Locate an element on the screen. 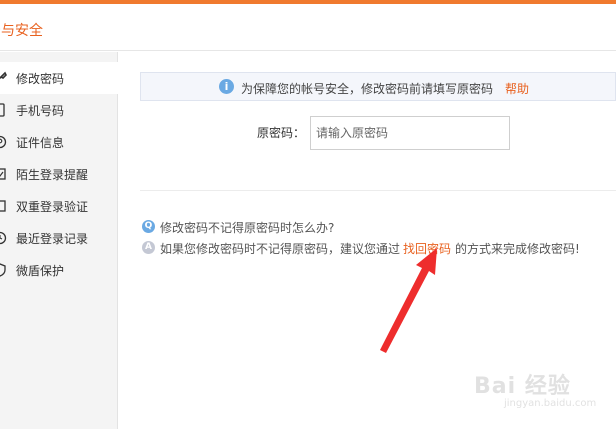  old-password-label: 原密码： is located at coordinates (281, 133).